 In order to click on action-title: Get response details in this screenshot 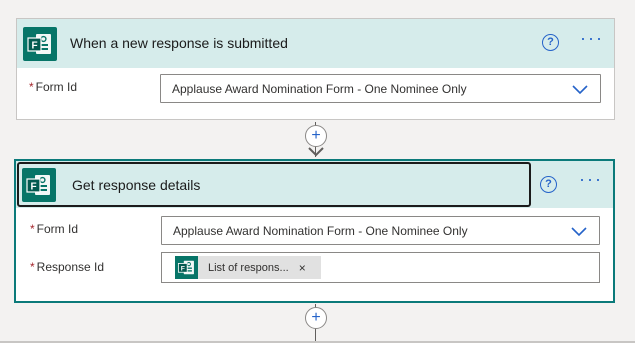, I will do `click(136, 185)`.